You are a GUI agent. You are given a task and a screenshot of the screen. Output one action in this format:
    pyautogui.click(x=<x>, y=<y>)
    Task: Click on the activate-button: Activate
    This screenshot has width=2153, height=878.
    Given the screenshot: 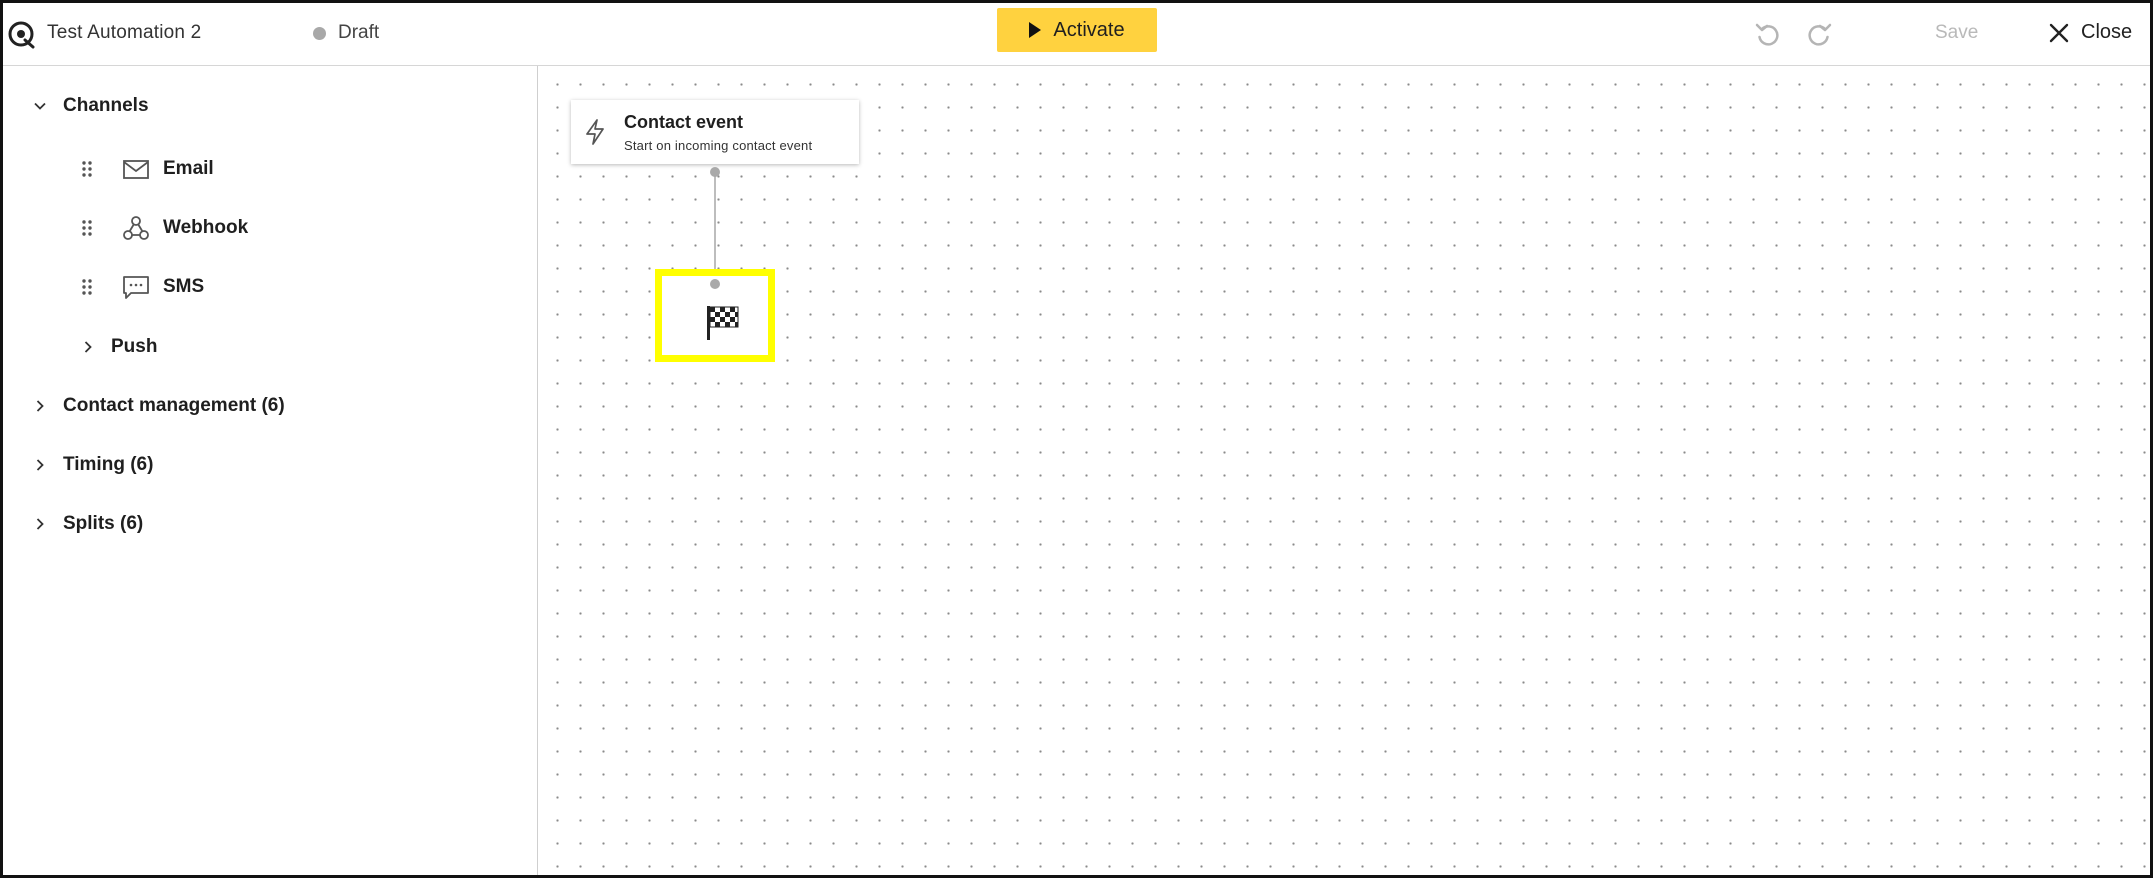 What is the action you would take?
    pyautogui.click(x=1077, y=30)
    